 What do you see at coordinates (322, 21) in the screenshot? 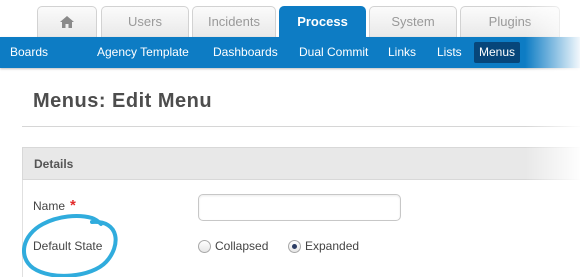
I see `tab-process: Process` at bounding box center [322, 21].